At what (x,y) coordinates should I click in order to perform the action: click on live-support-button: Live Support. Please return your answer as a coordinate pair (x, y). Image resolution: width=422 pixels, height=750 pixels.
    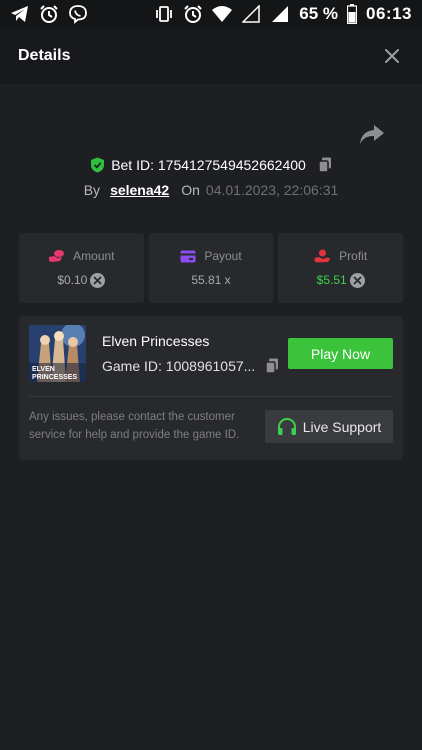
    Looking at the image, I should click on (329, 426).